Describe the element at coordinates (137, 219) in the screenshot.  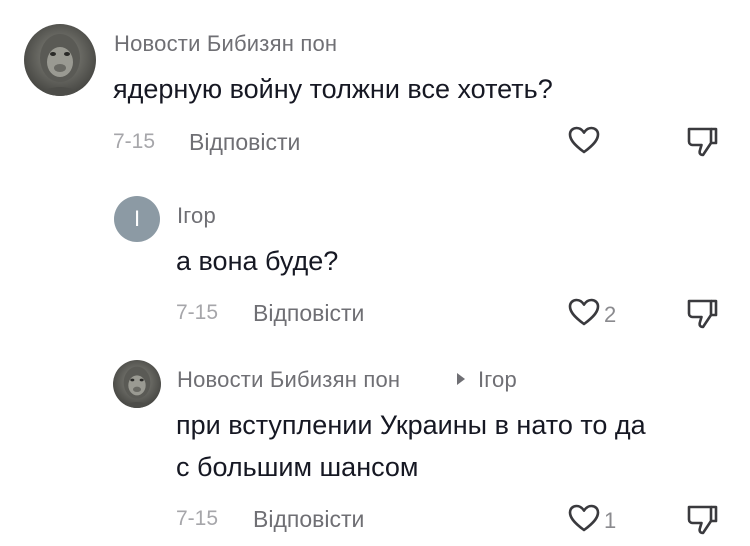
I see `avatar: І` at that location.